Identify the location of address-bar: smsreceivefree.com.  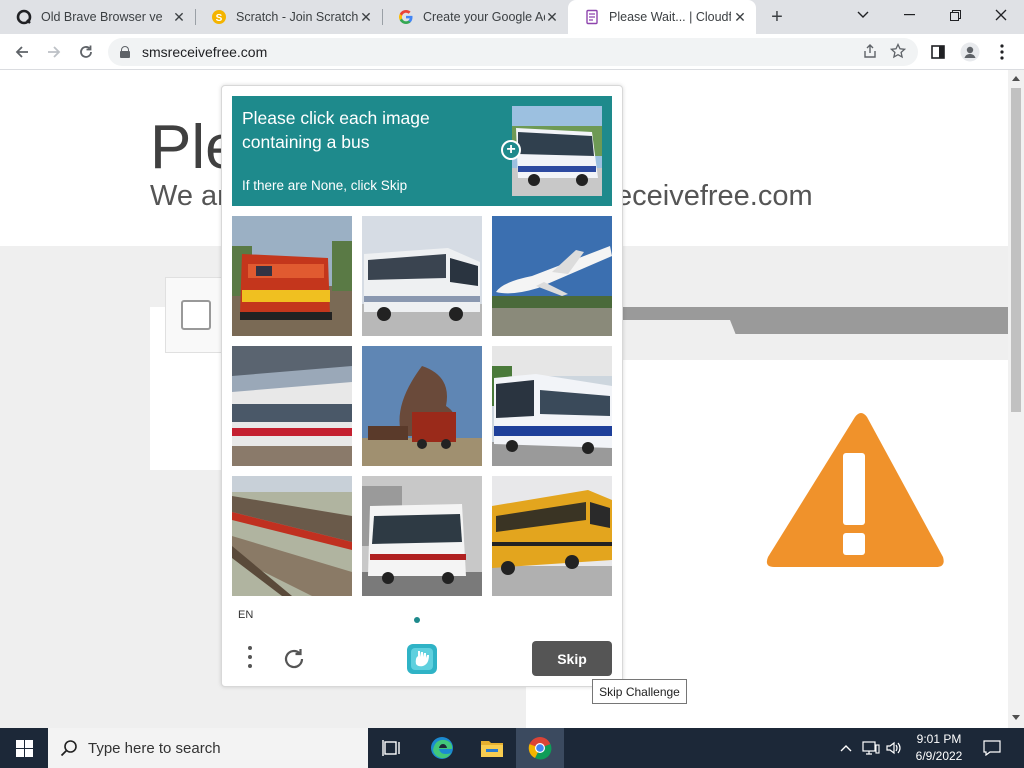
(513, 52).